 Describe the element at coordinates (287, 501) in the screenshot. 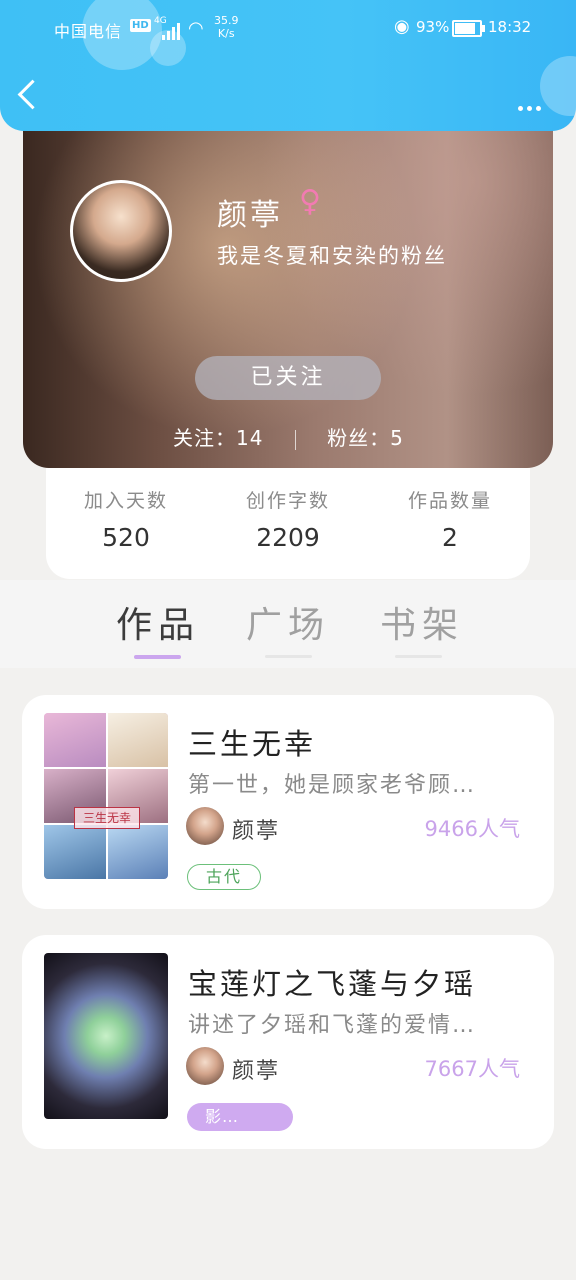

I see `stat-label: 创作字数` at that location.